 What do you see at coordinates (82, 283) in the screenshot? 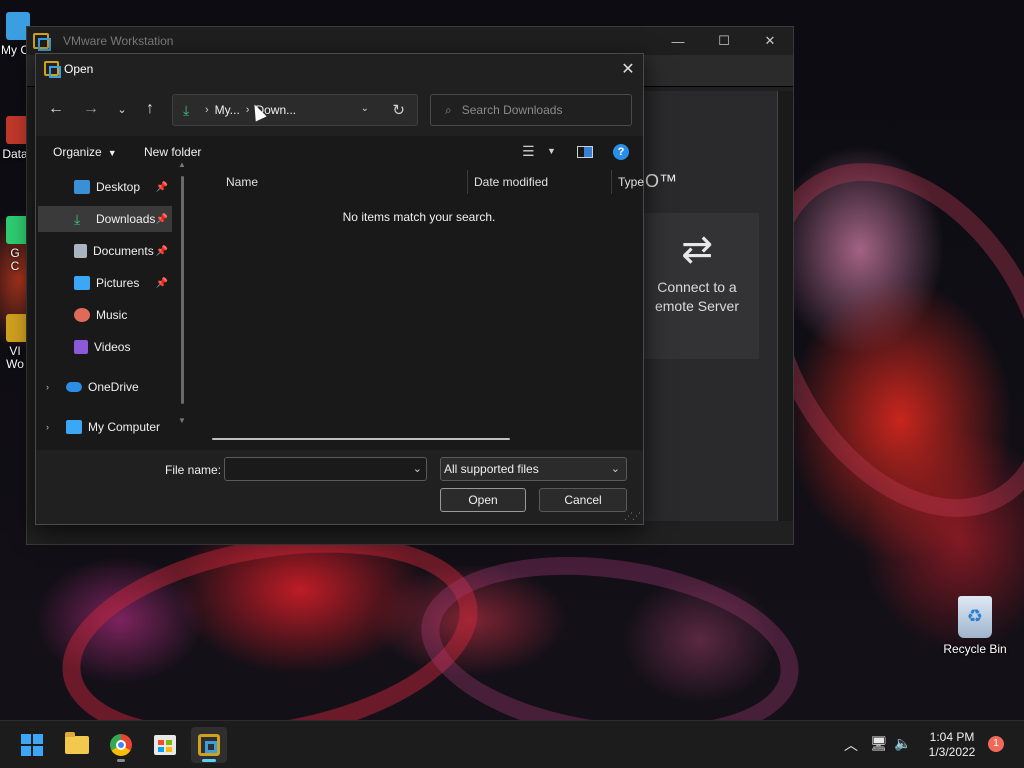
I see `pictures-icon` at bounding box center [82, 283].